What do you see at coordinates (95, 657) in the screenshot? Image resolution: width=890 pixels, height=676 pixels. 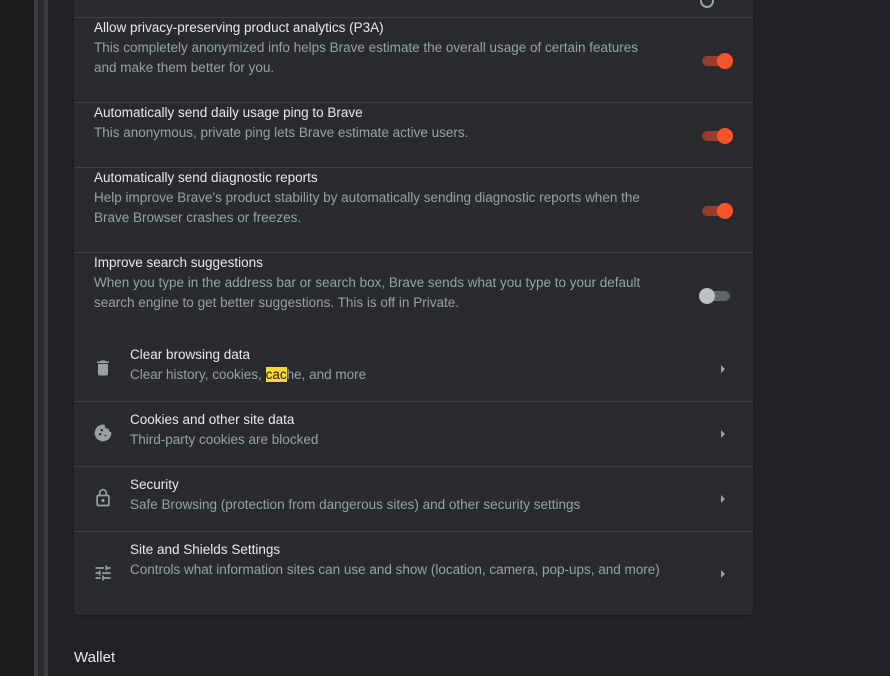 I see `wallet-section-title: Wallet` at bounding box center [95, 657].